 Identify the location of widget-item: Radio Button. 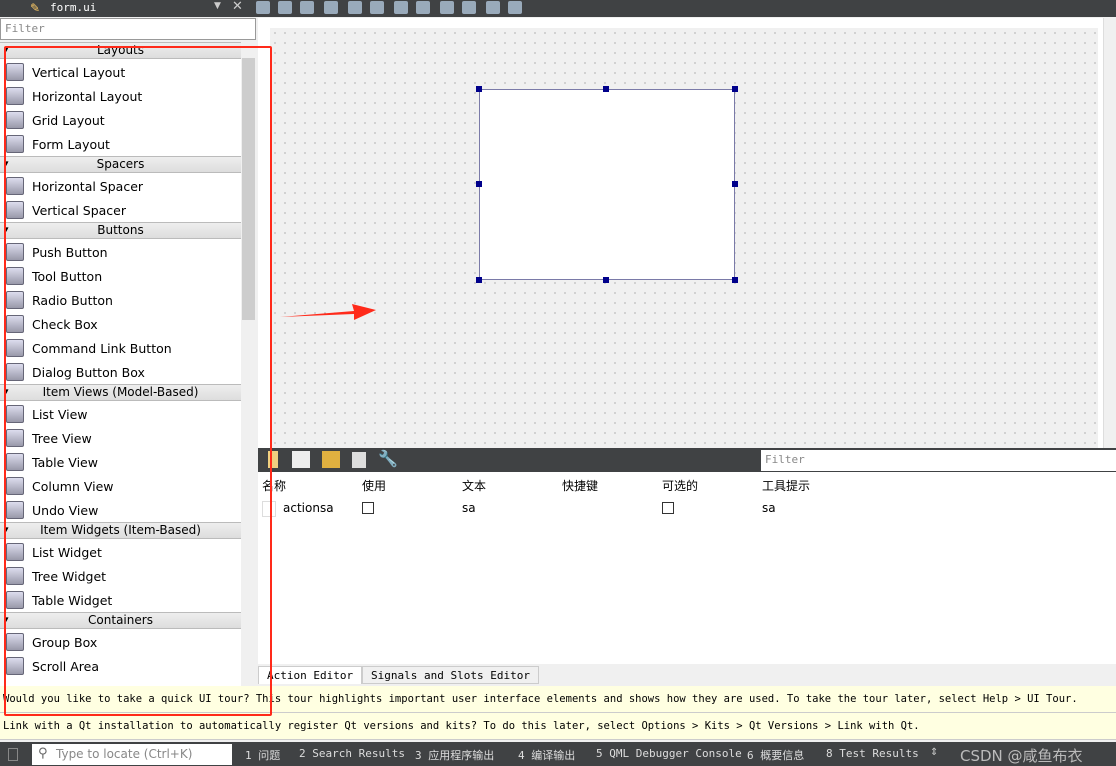
(120, 300).